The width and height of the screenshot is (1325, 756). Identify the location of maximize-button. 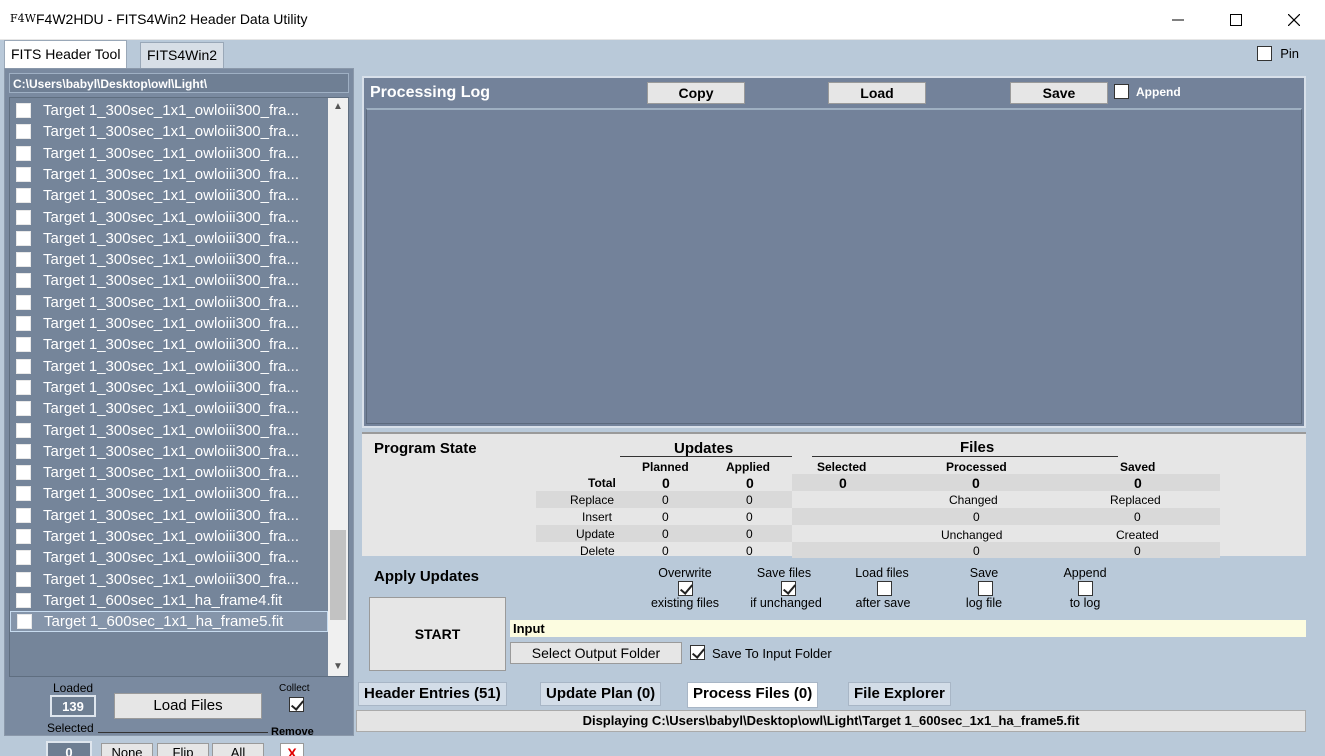
(1236, 20).